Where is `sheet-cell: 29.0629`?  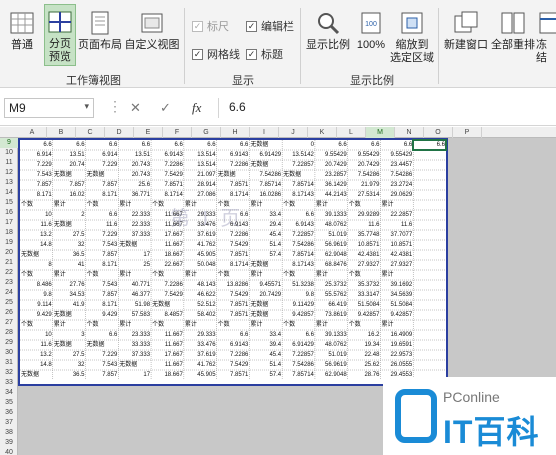 sheet-cell: 29.0629 is located at coordinates (396, 195).